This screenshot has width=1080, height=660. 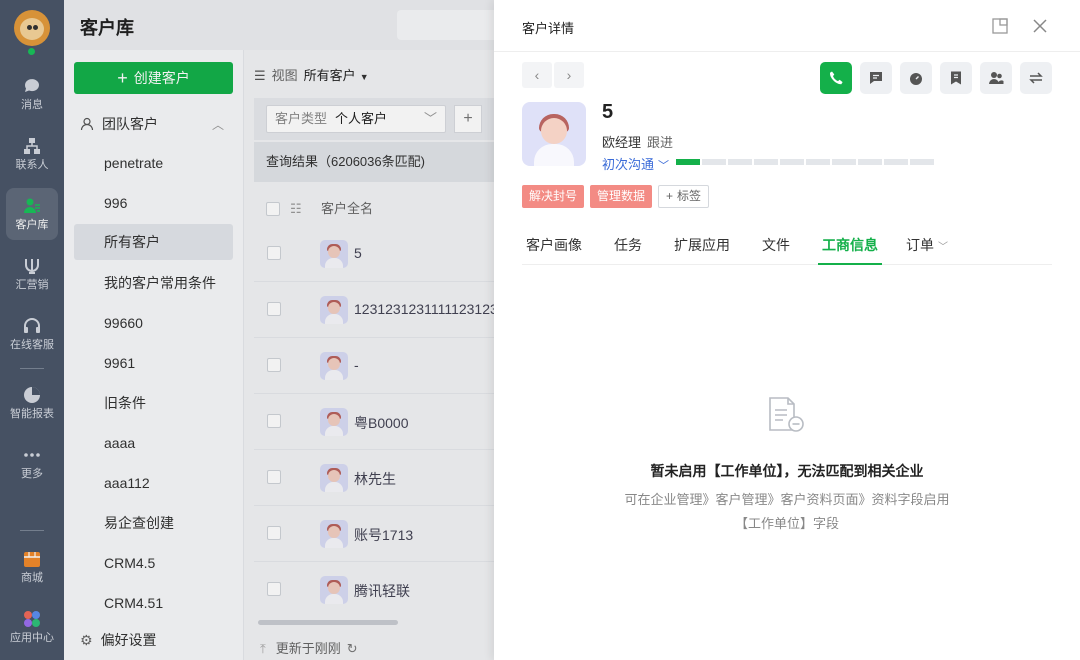 I want to click on sidebar-item: 9961, so click(x=153, y=363).